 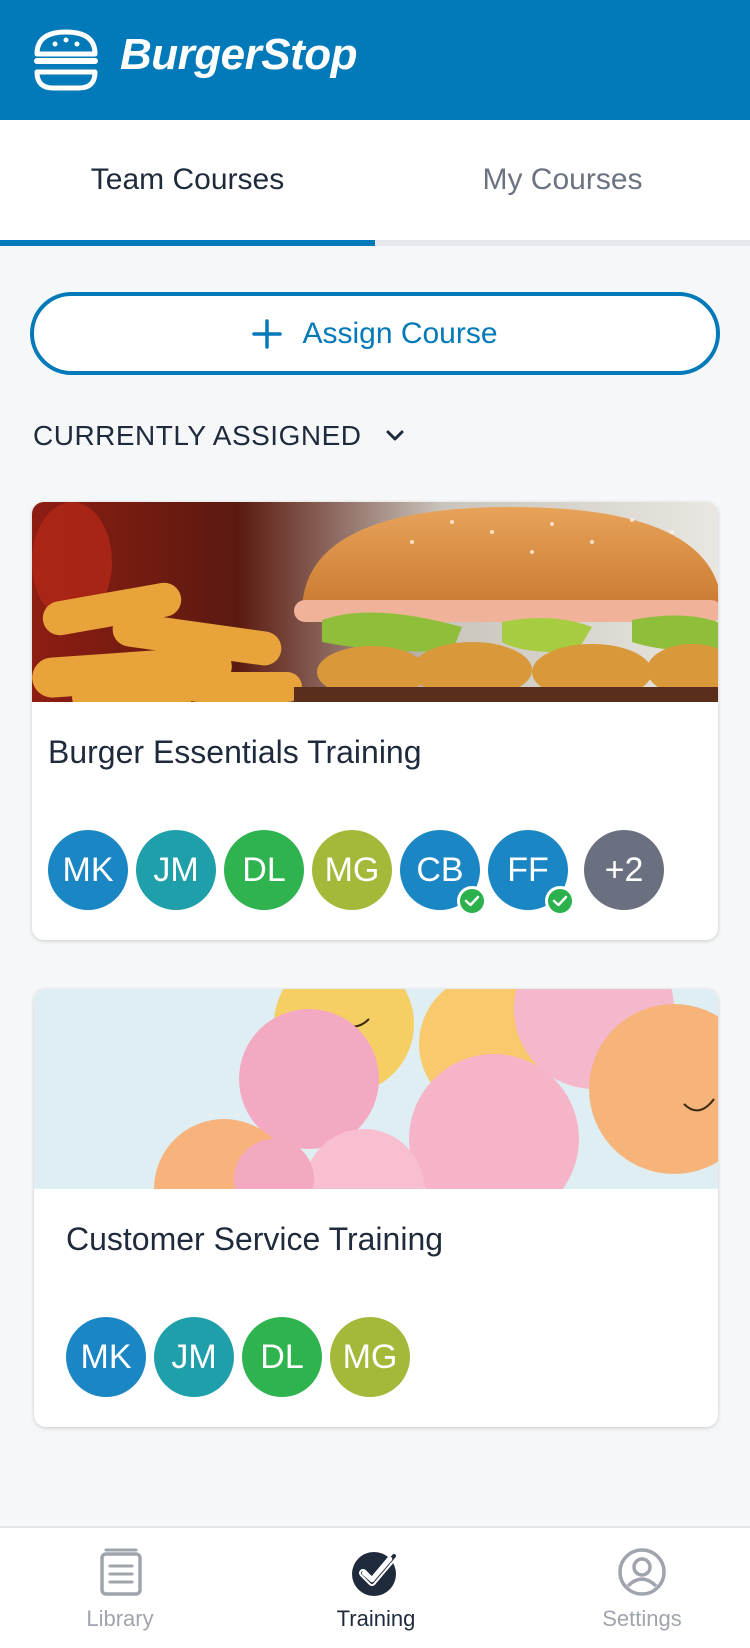 I want to click on plus-icon, so click(x=267, y=333).